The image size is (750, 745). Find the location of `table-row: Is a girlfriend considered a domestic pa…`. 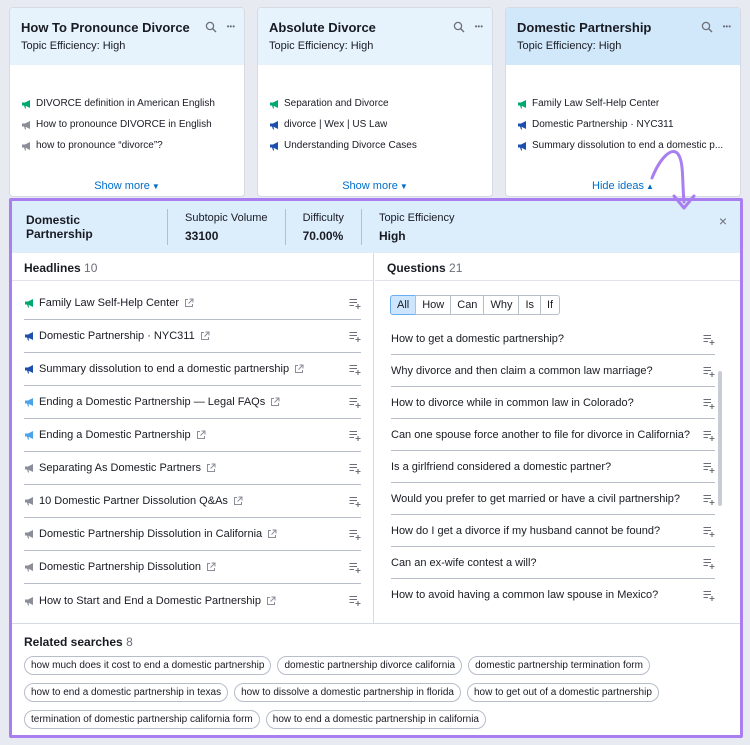

table-row: Is a girlfriend considered a domestic pa… is located at coordinates (553, 467).